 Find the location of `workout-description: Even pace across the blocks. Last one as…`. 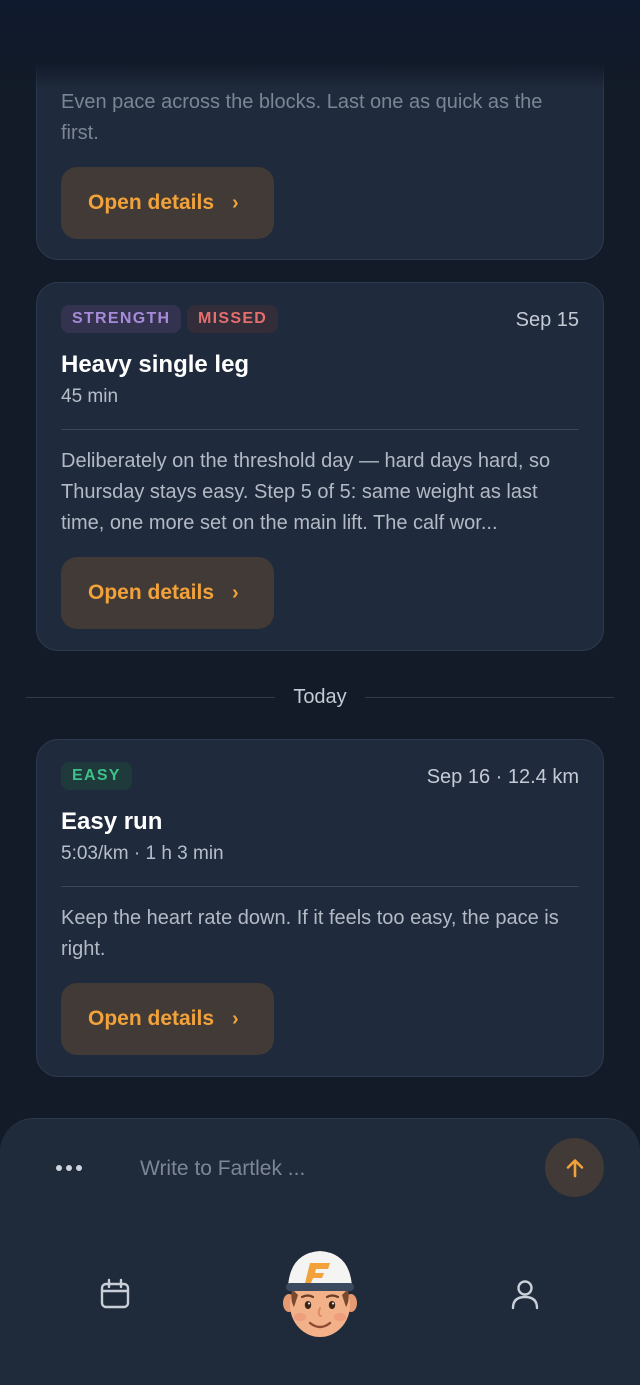

workout-description: Even pace across the blocks. Last one as… is located at coordinates (302, 117).